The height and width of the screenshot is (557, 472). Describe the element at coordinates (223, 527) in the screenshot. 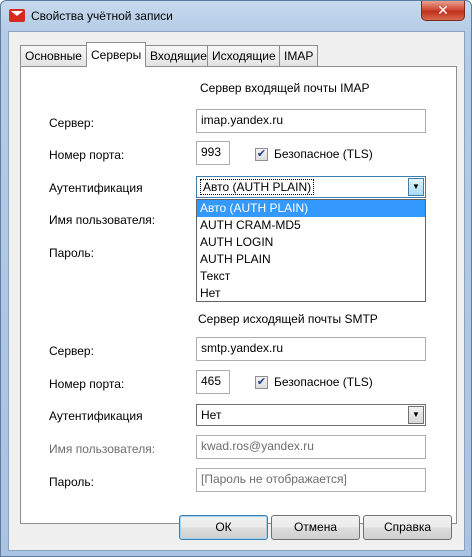

I see `ok-button: ОК` at that location.